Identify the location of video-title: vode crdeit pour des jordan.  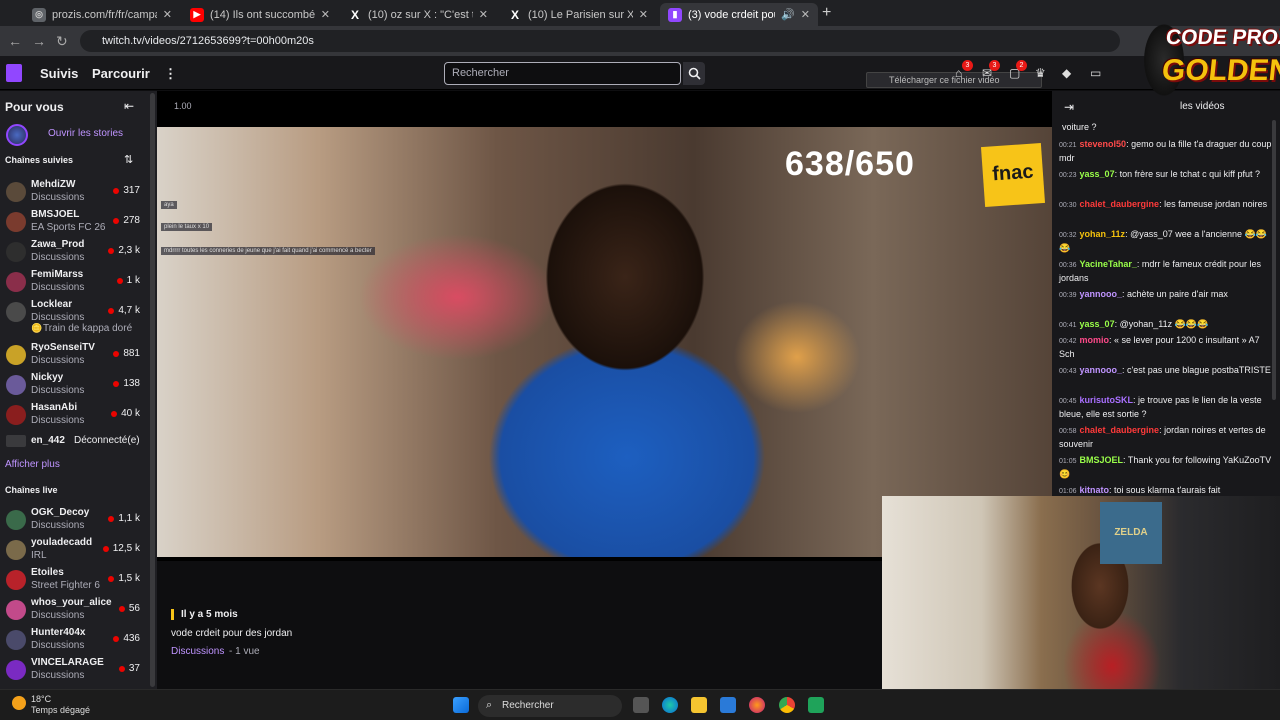
(232, 633).